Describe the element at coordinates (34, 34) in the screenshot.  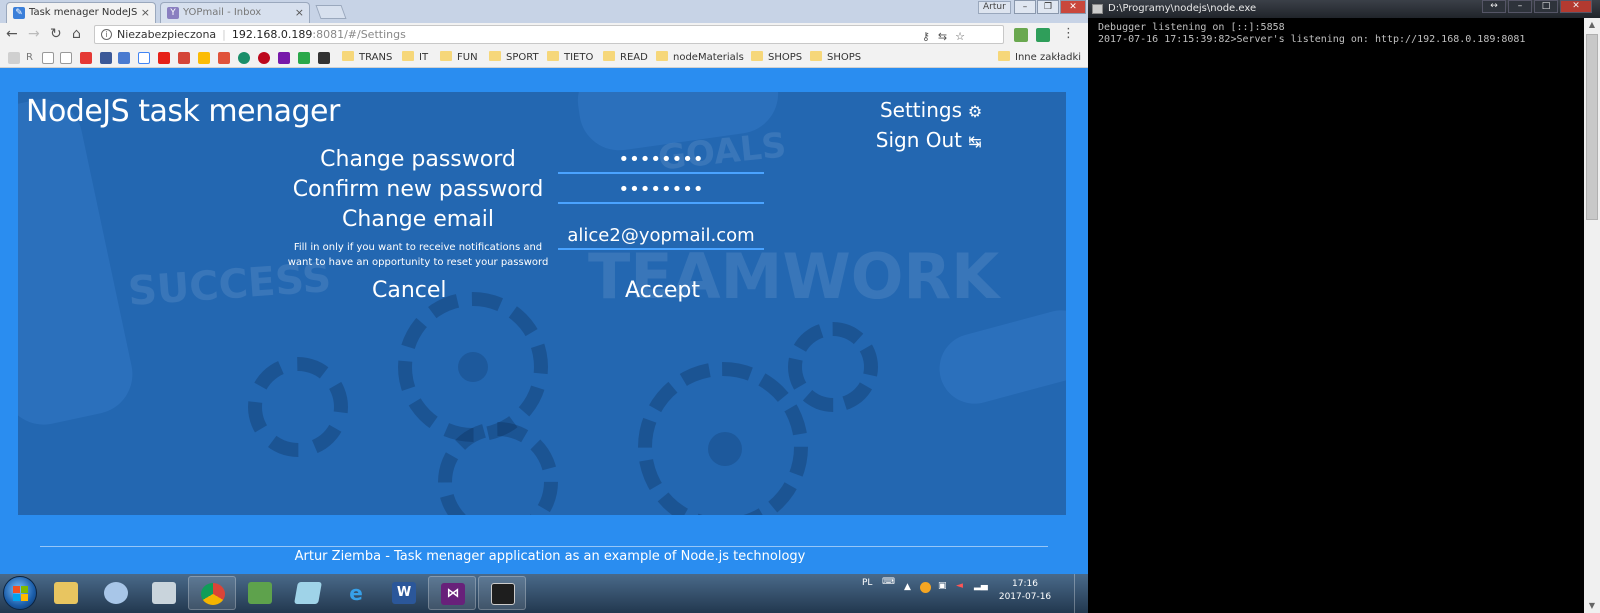
I see `forward-icon: →` at that location.